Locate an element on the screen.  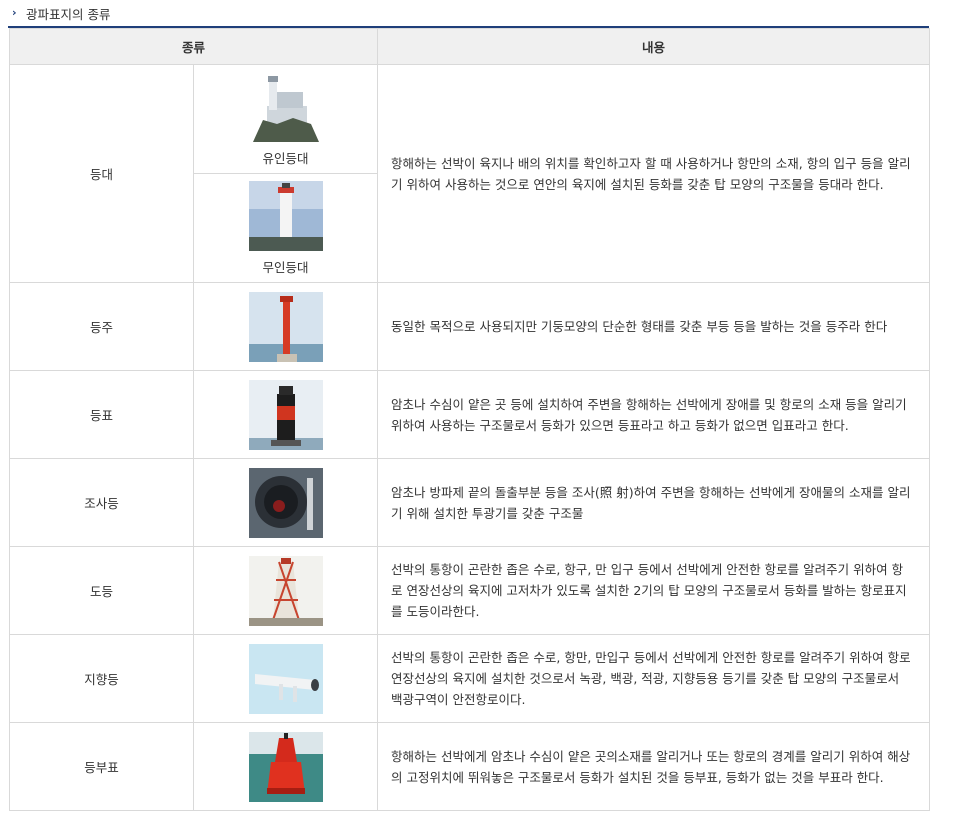
unmanned-lighthouse-icon is located at coordinates (285, 215).